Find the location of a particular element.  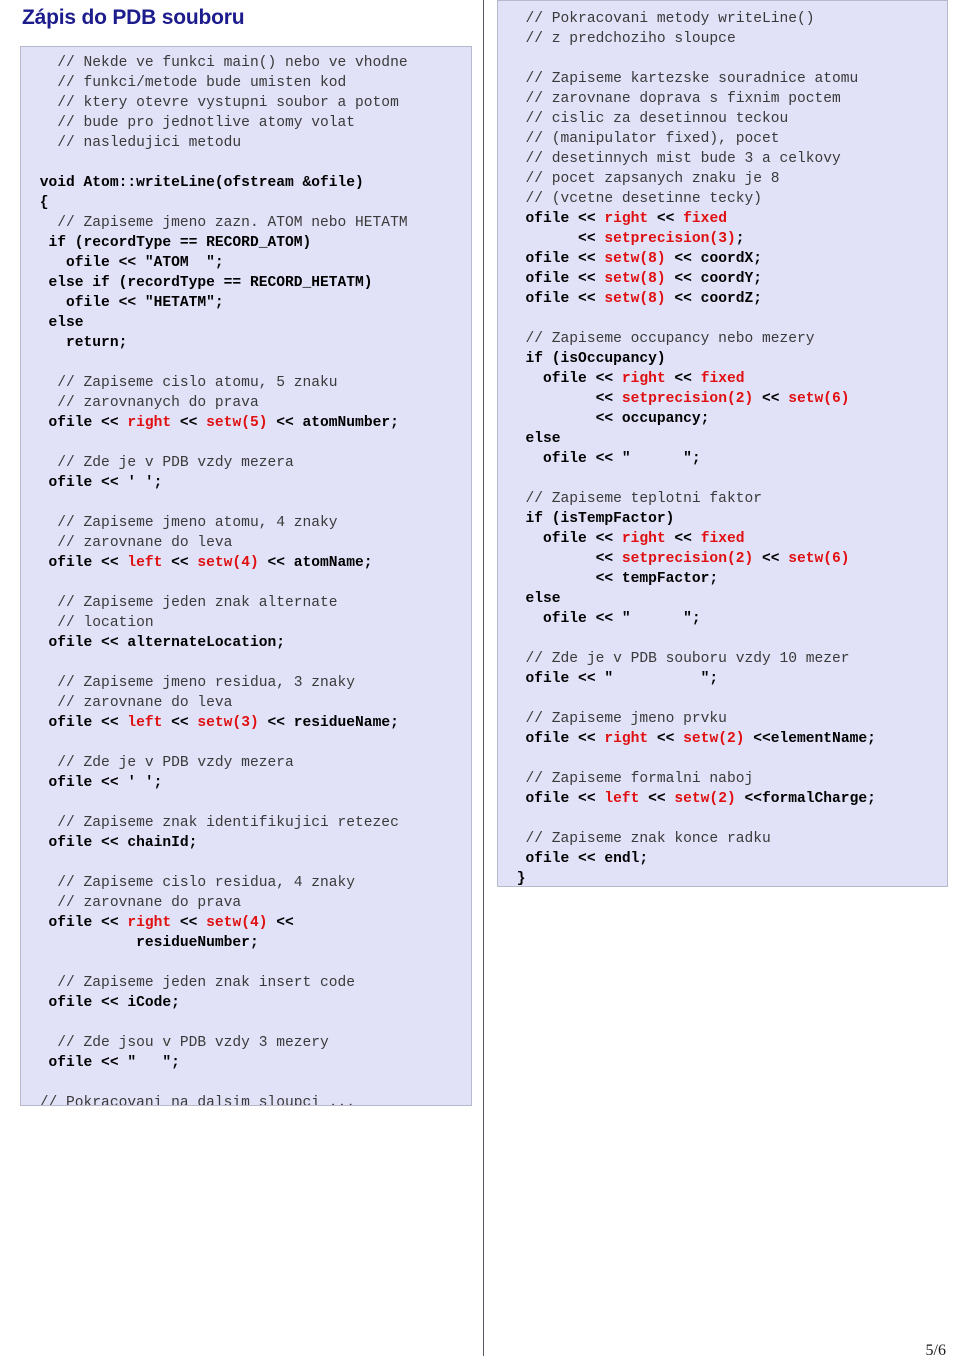

code-keyword: setw(8) is located at coordinates (635, 299).